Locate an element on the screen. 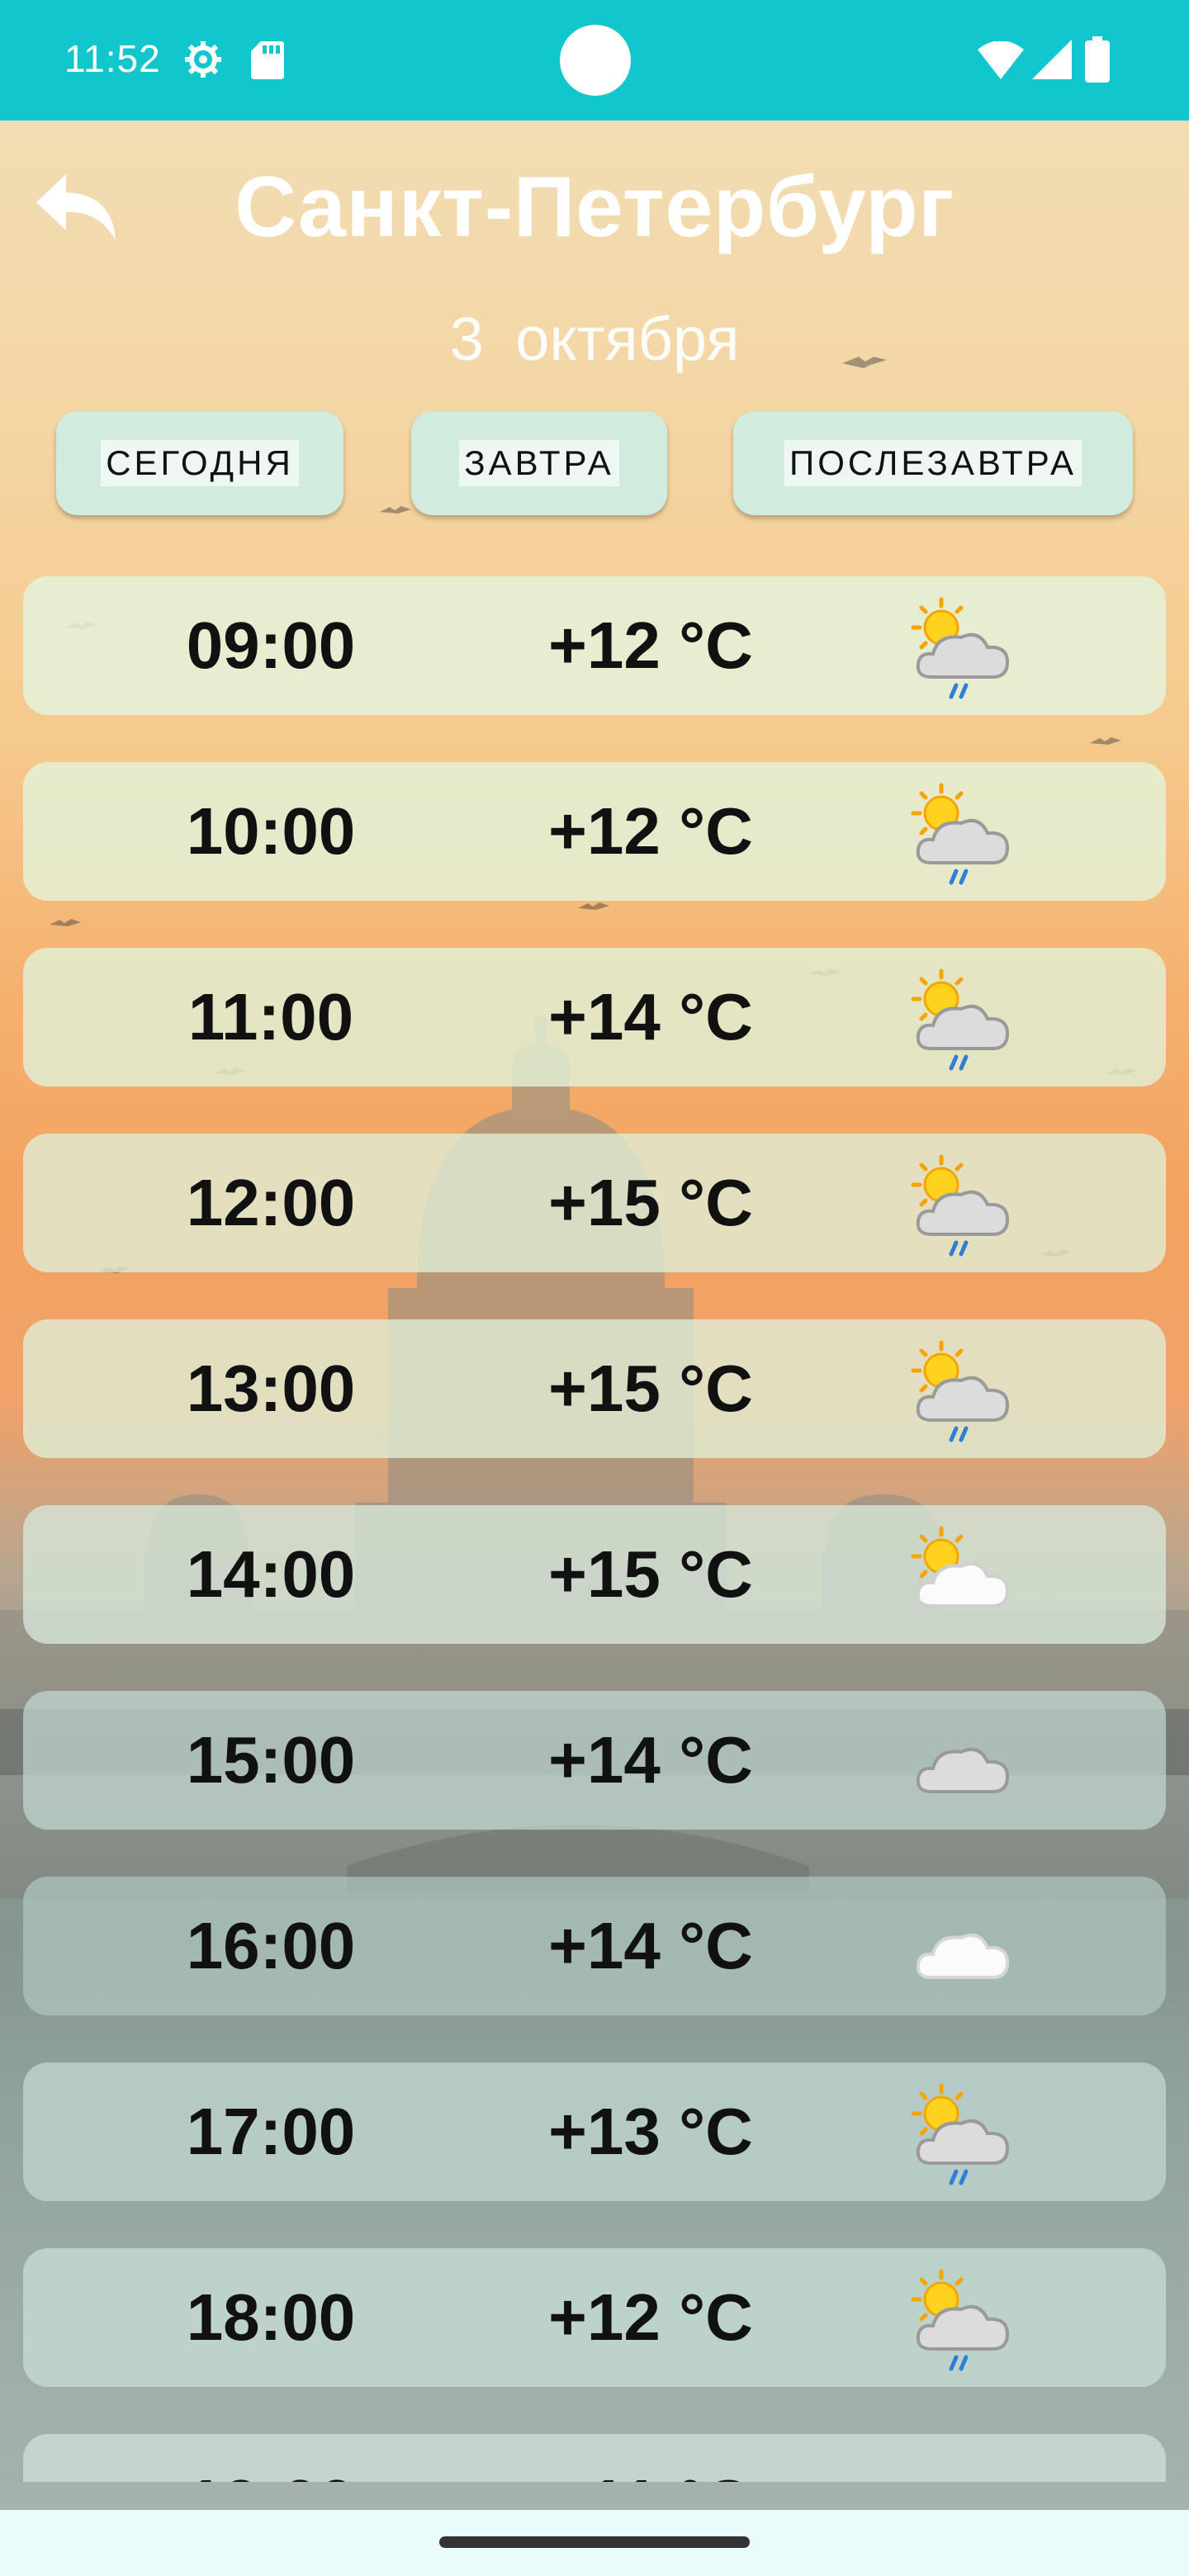 The height and width of the screenshot is (2576, 1189). signal-icon is located at coordinates (1052, 59).